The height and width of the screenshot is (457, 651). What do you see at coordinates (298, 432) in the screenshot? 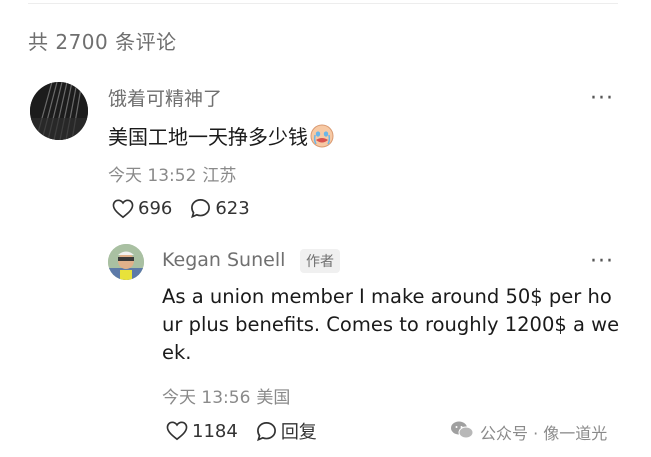
I see `reply-label: 回复` at bounding box center [298, 432].